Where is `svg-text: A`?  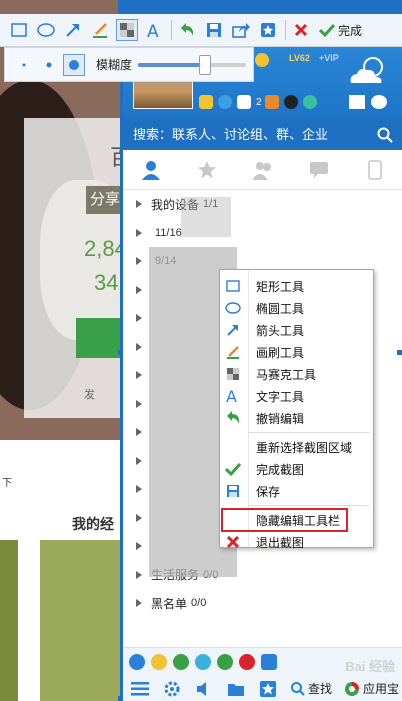
svg-text: A is located at coordinates (231, 396).